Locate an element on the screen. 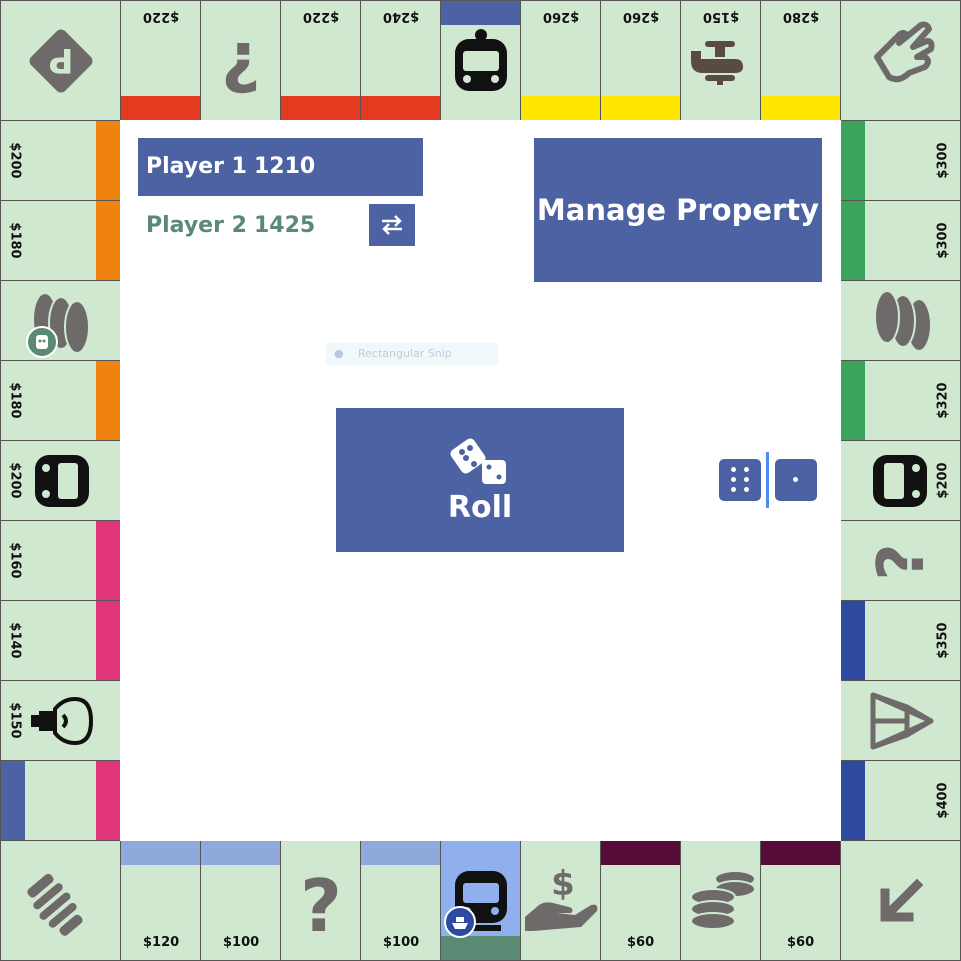  tile-left-electric-company: $150 is located at coordinates (60, 720).